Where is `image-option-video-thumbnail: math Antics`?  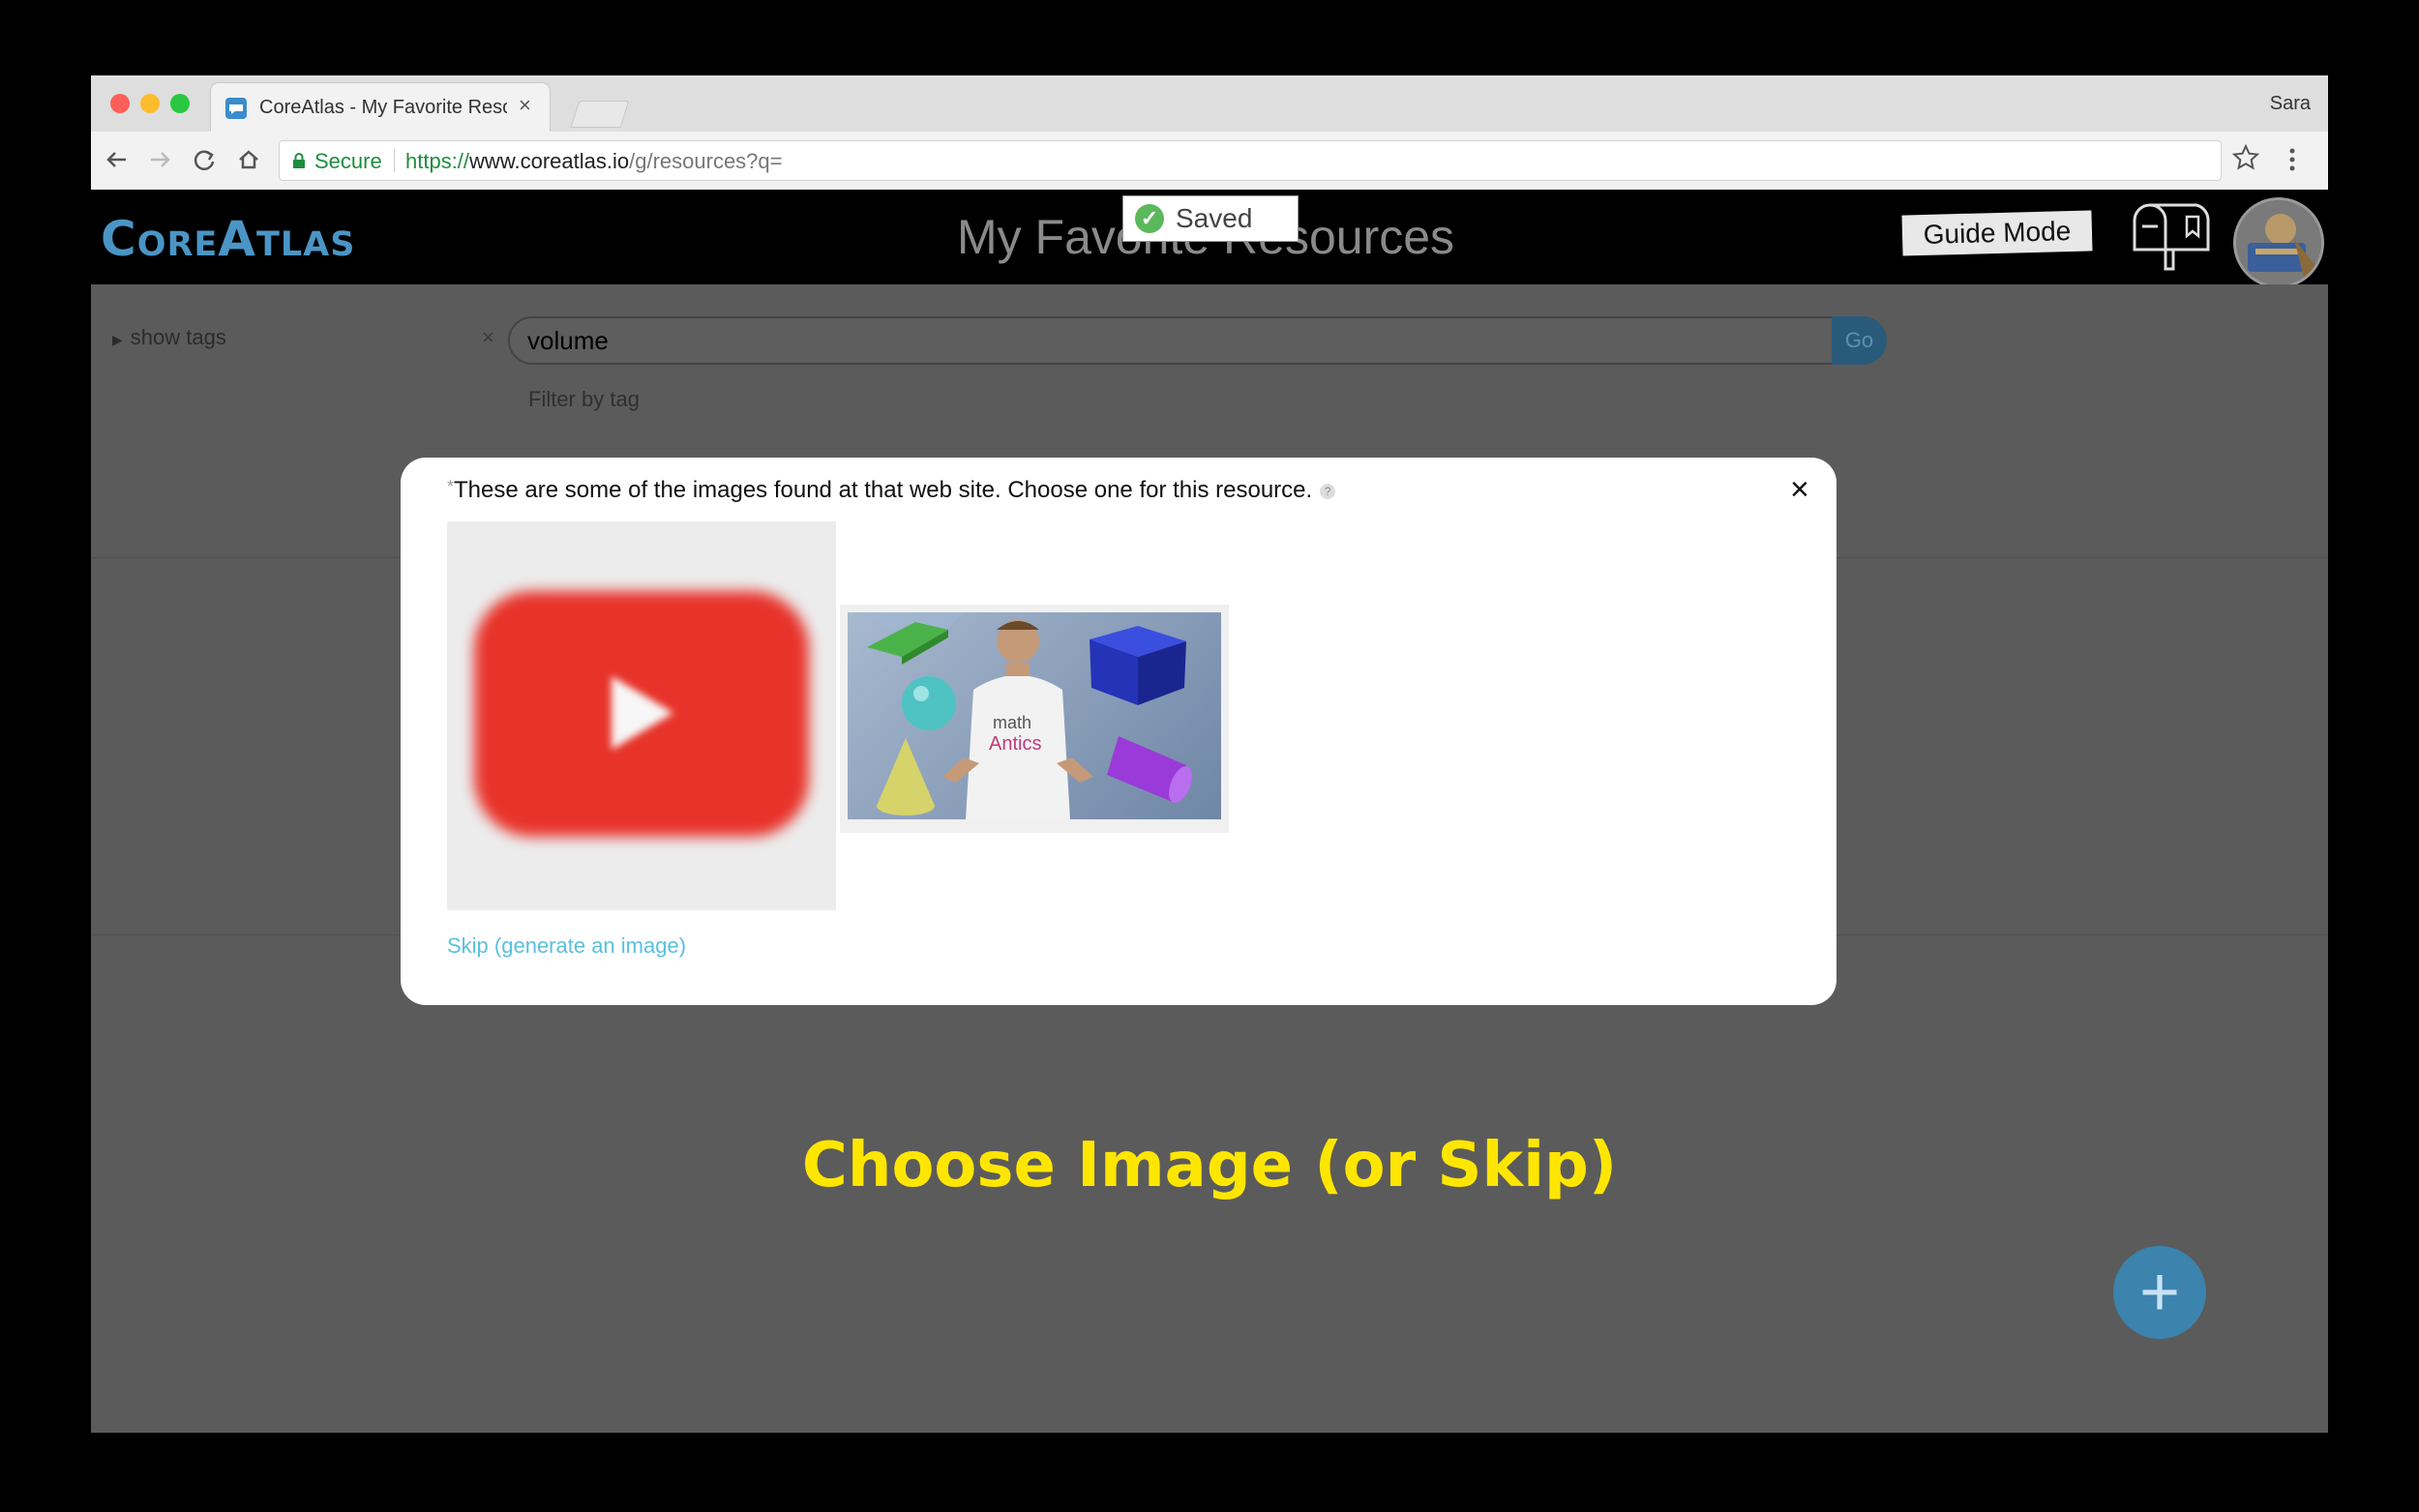
image-option-video-thumbnail: math Antics is located at coordinates (1034, 719).